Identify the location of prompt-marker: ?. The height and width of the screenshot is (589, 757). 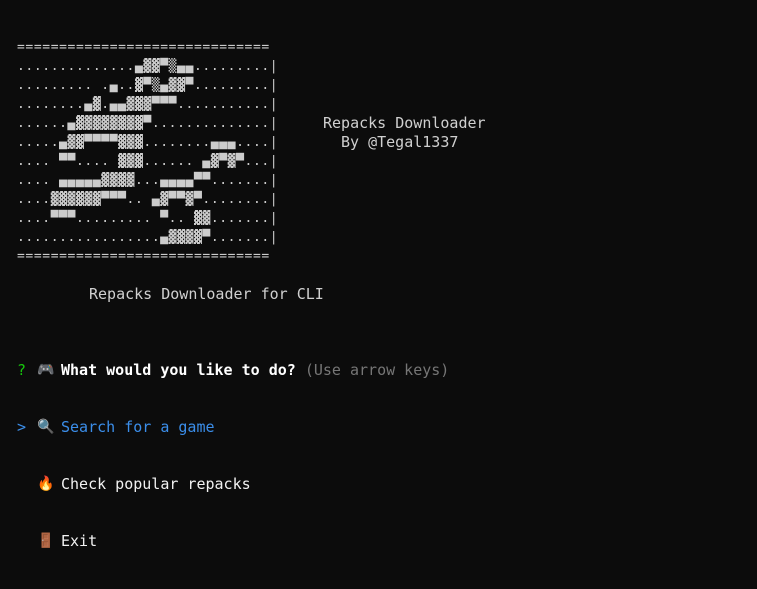
(22, 370).